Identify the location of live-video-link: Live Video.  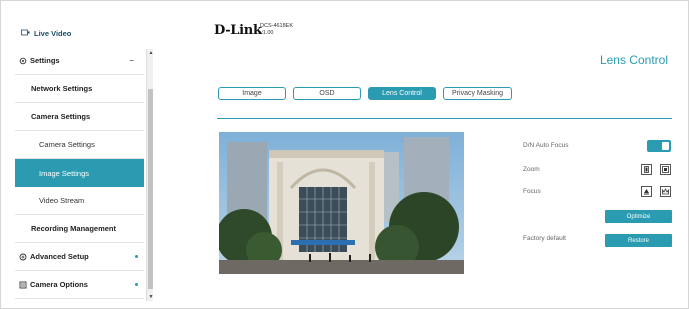
(46, 33).